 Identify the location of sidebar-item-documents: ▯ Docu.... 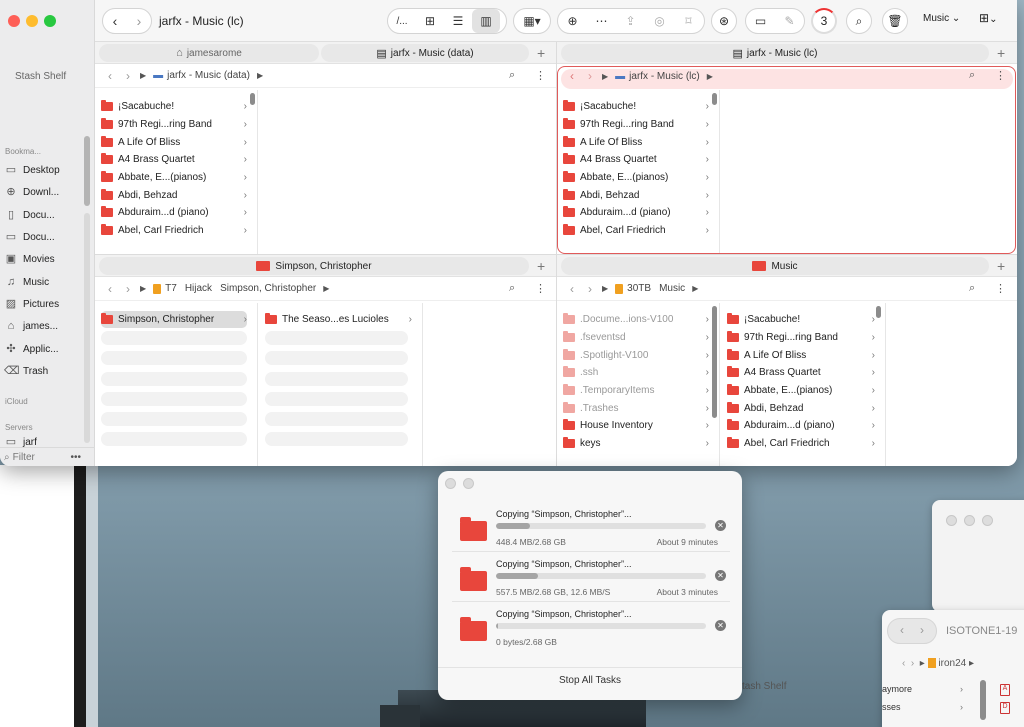
(43, 215).